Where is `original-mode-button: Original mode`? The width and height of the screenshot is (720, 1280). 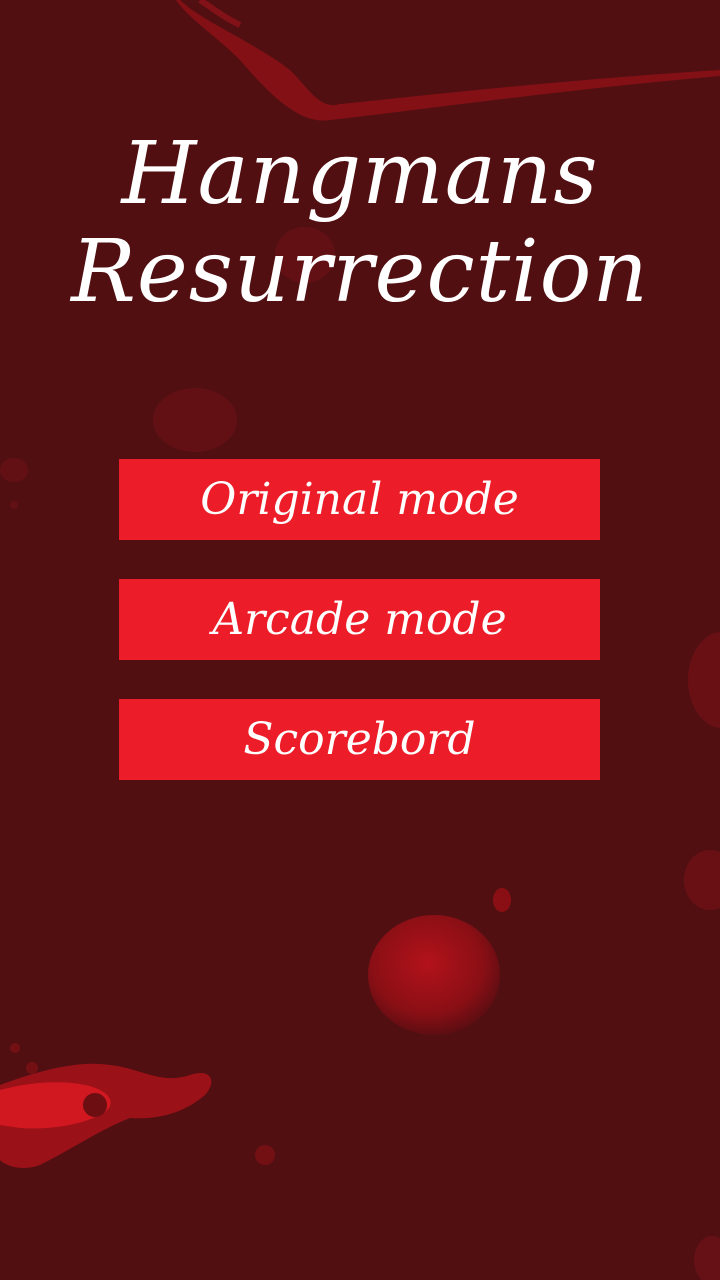 original-mode-button: Original mode is located at coordinates (359, 499).